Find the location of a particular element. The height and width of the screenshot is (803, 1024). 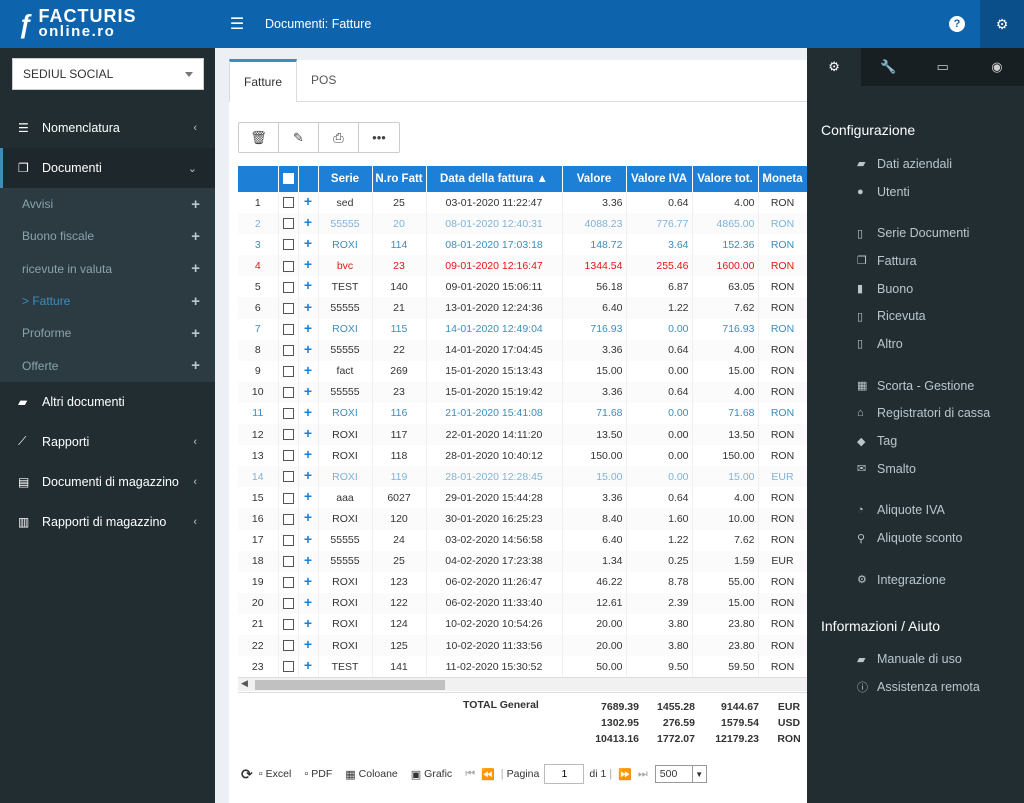

help-item-assistenza-remota: ⓘ Assistenza remota is located at coordinates (915, 687).